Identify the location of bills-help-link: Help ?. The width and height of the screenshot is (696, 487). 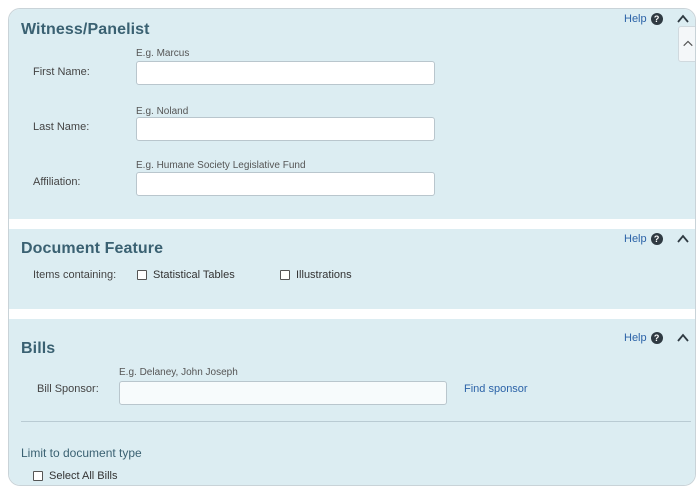
(643, 338).